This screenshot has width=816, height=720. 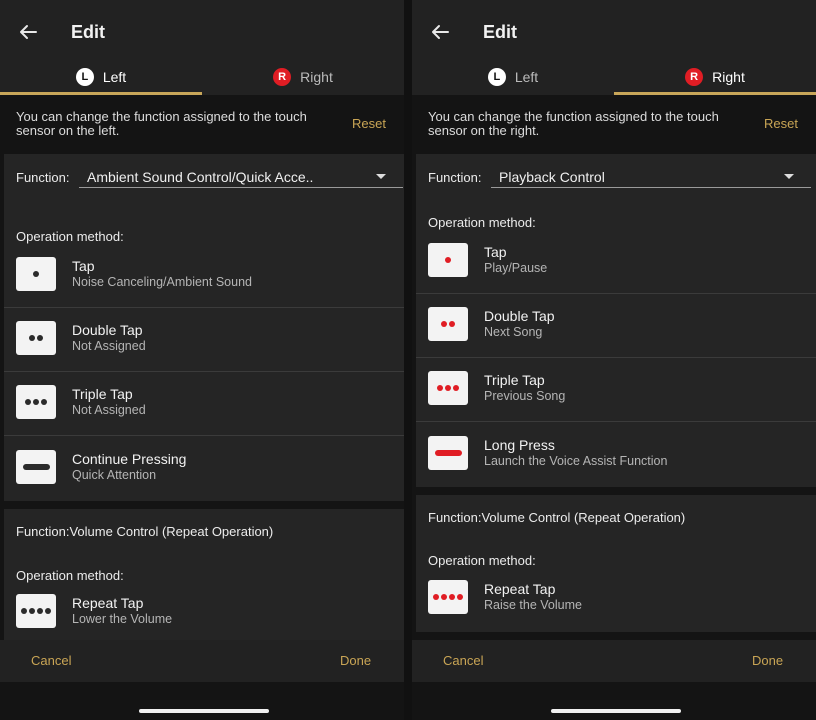 I want to click on function-row: Function: Playback Control, so click(x=616, y=172).